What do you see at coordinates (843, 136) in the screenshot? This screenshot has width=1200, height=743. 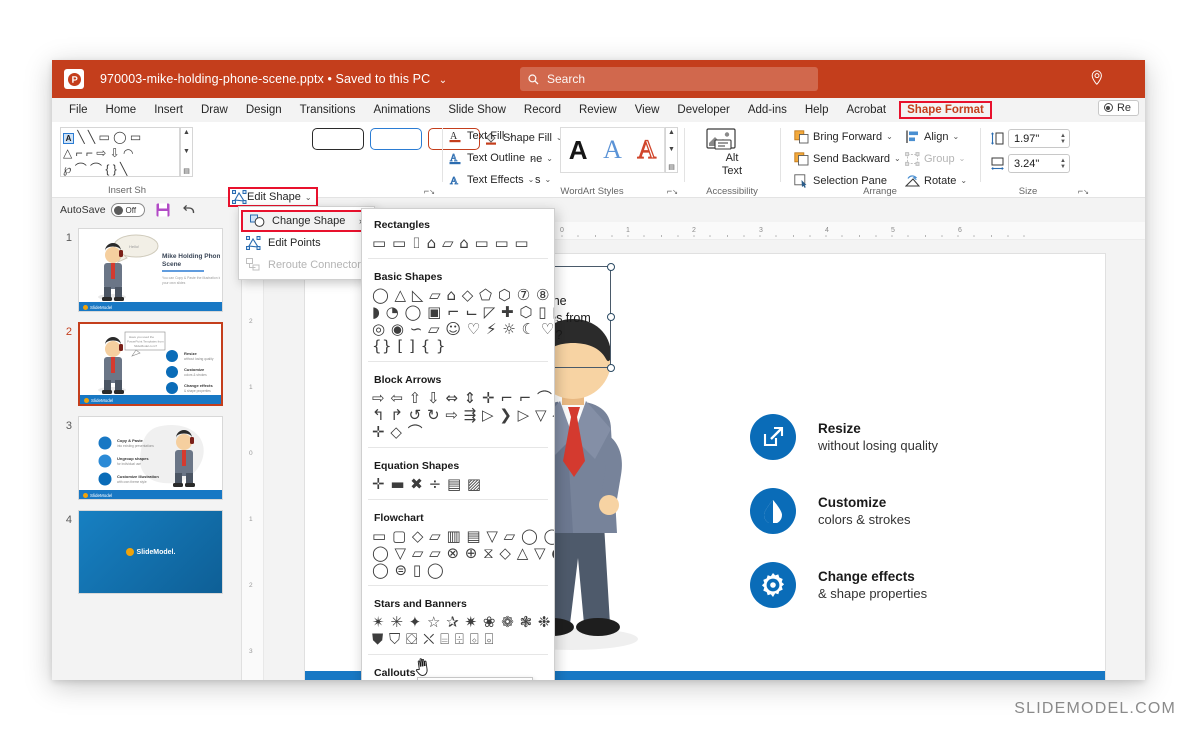 I see `bring-forward-button: Bring Forward ⌄` at bounding box center [843, 136].